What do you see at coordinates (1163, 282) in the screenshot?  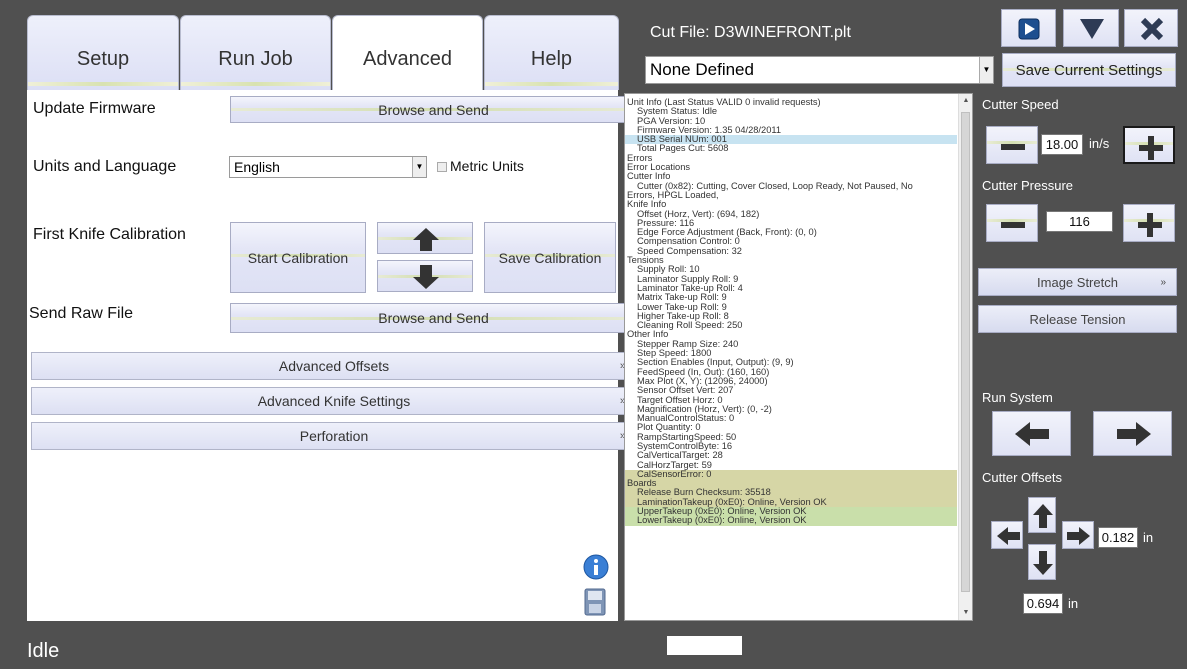 I see `chevron-down-icon: »` at bounding box center [1163, 282].